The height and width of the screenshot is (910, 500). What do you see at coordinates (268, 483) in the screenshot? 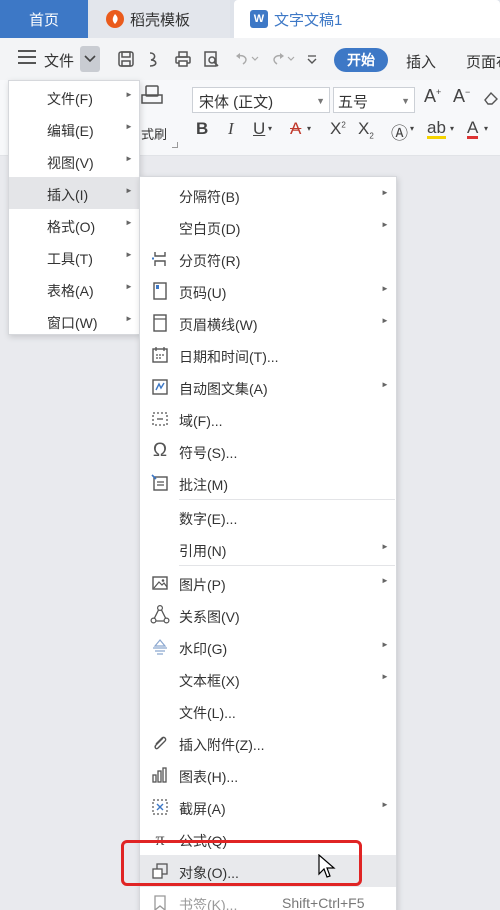
I see `menu-item-comment: 批注(M)` at bounding box center [268, 483].